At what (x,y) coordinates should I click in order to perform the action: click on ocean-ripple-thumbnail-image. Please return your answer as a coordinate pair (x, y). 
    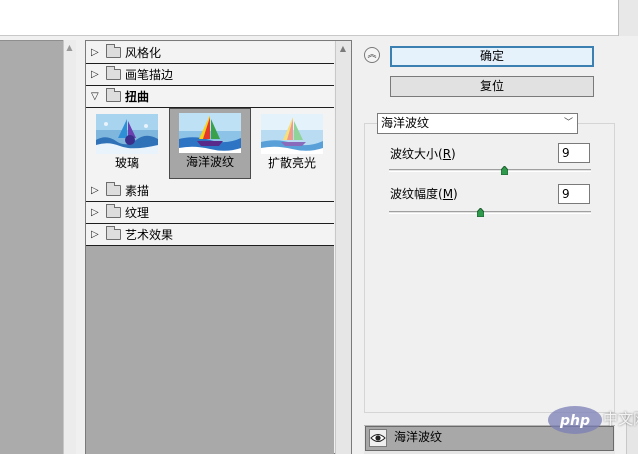
    Looking at the image, I should click on (210, 133).